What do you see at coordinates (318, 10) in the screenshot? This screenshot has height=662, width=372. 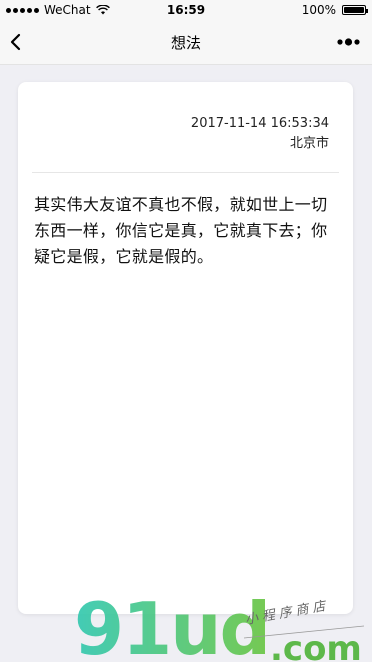 I see `battery-percent: 100%` at bounding box center [318, 10].